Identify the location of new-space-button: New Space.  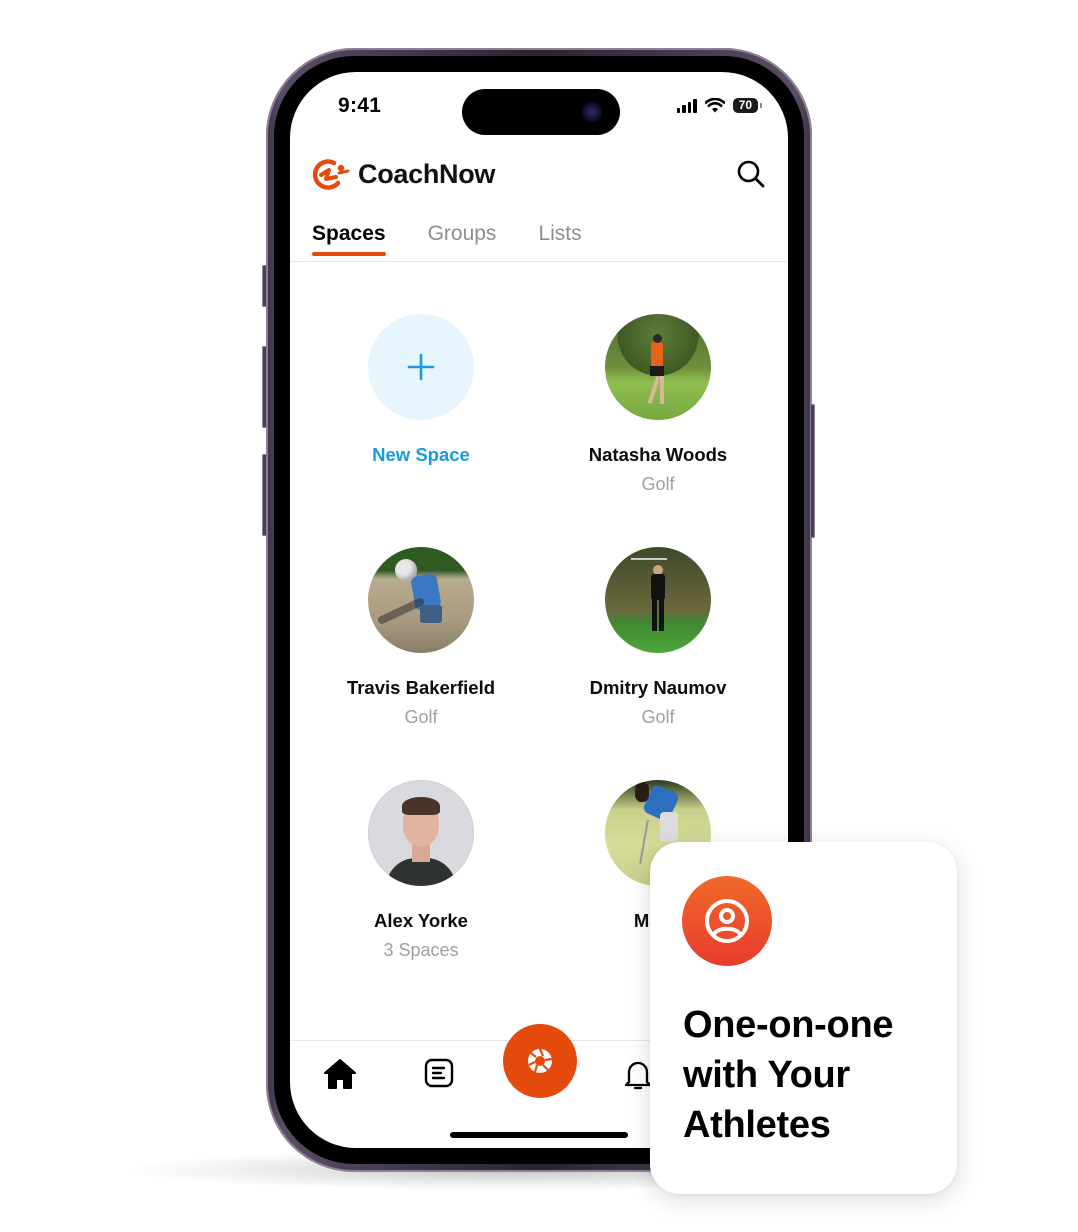
(421, 390).